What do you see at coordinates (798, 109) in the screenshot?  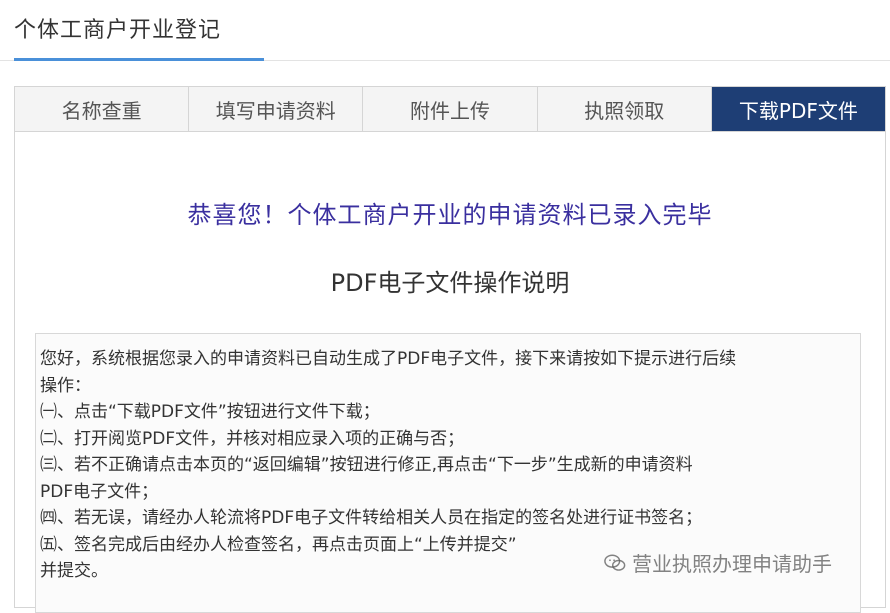 I see `tab-download-pdf: 下载PDF文件` at bounding box center [798, 109].